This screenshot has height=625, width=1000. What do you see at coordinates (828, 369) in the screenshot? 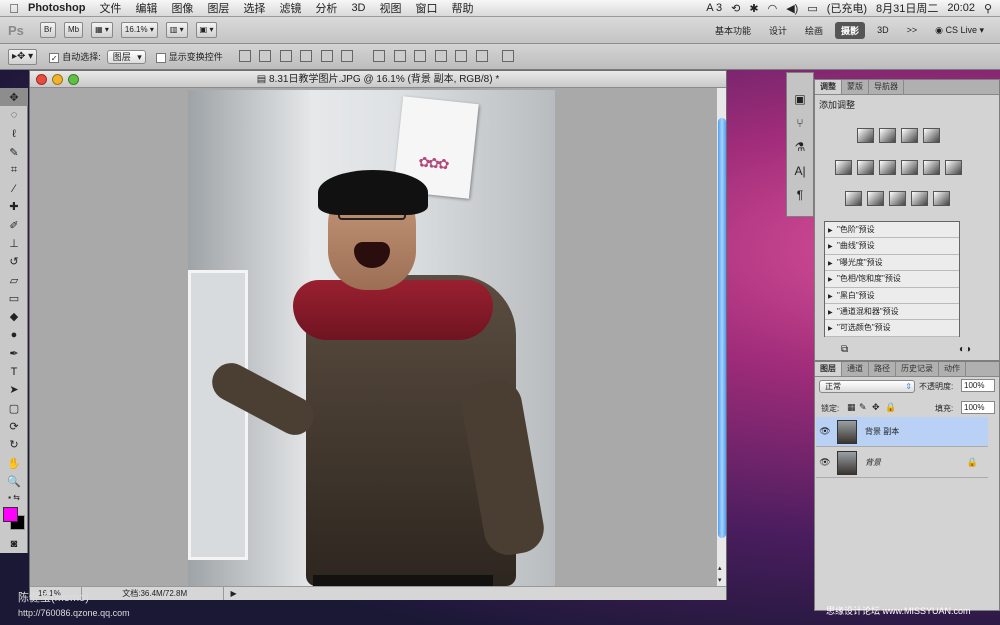
I see `tab-layers: 图层` at bounding box center [828, 369].